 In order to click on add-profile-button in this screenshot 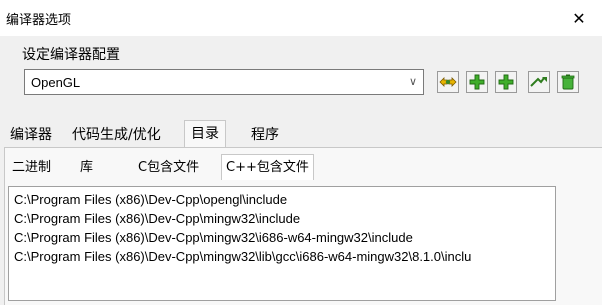, I will do `click(477, 82)`.